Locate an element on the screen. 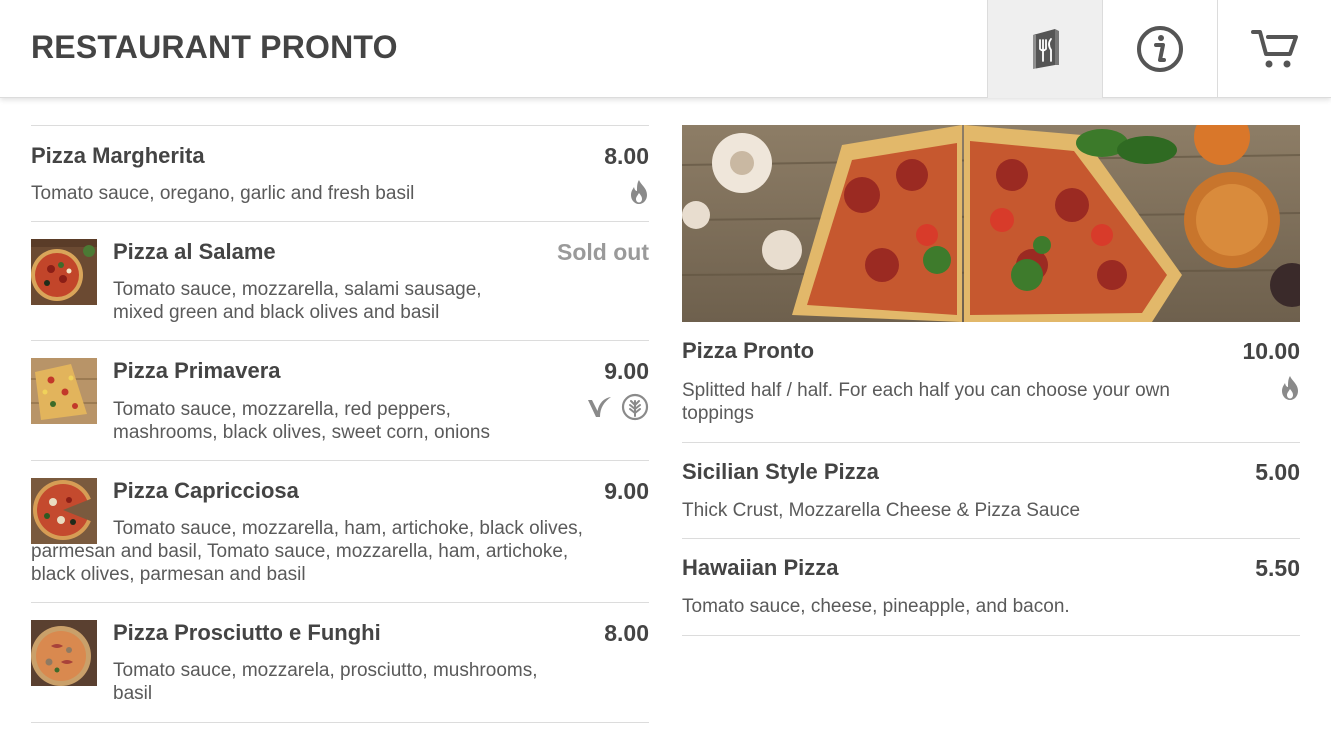 This screenshot has height=738, width=1331. vegetarian-icon is located at coordinates (635, 407).